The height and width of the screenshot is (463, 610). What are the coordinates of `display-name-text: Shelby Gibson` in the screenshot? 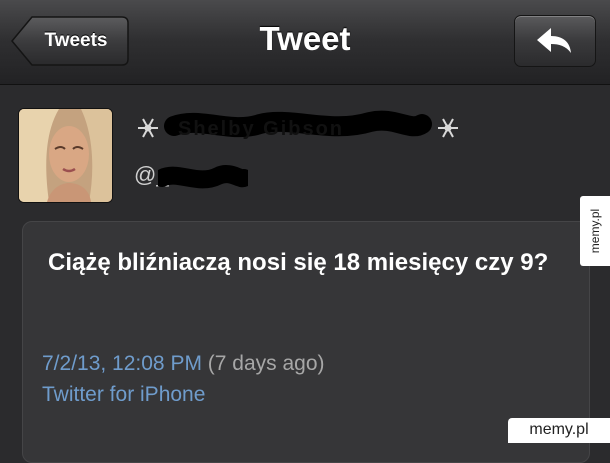 It's located at (261, 129).